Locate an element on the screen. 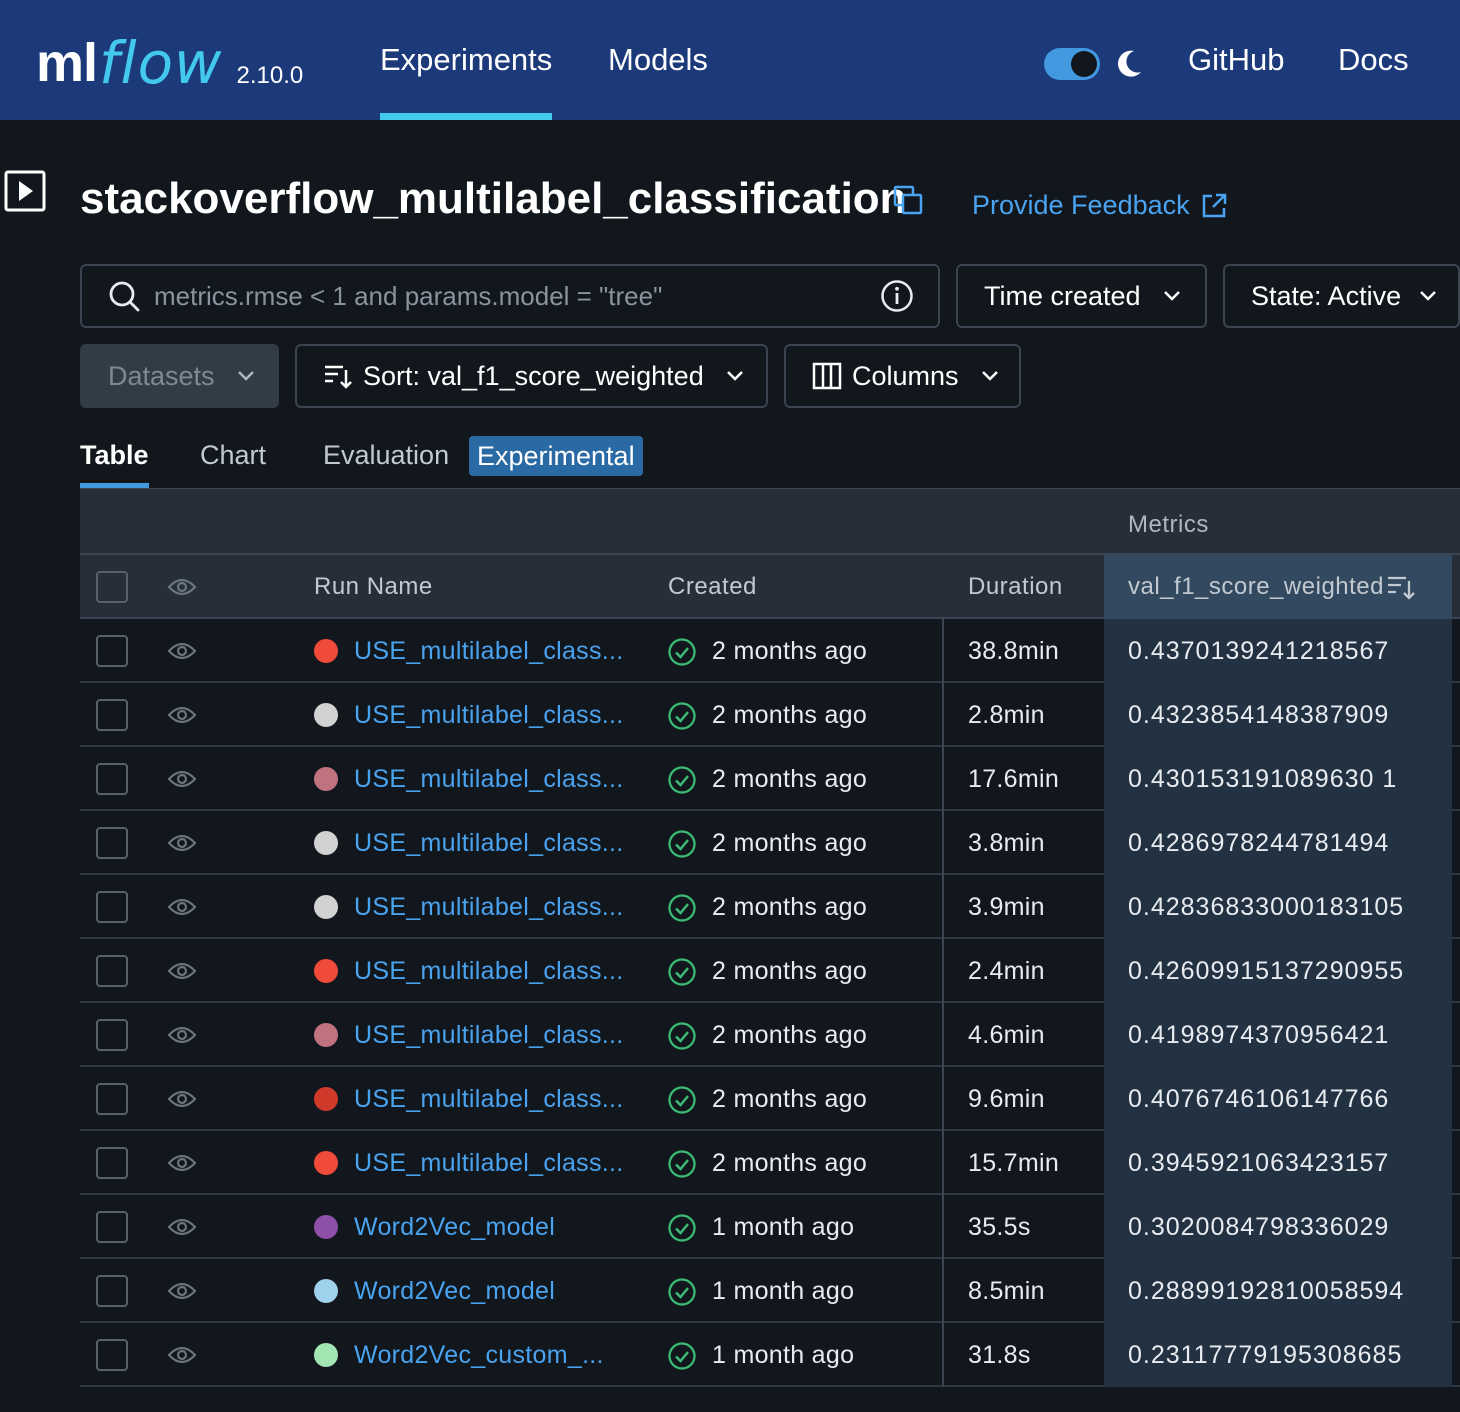 The image size is (1460, 1412). sort-descending-icon is located at coordinates (1401, 588).